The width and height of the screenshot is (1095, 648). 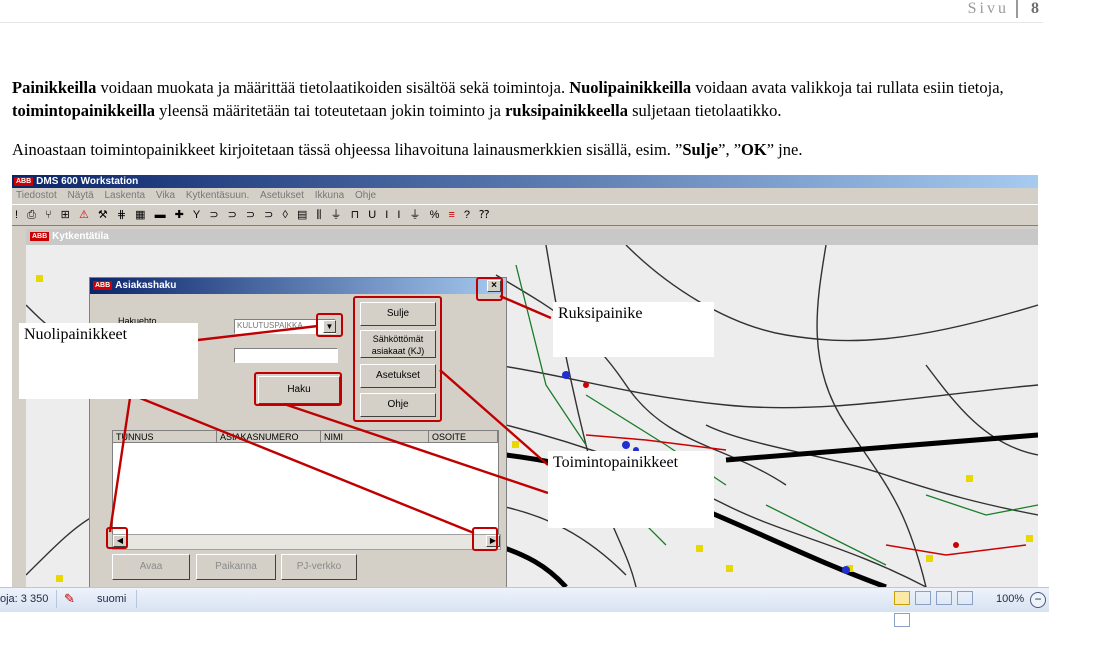 I want to click on language-indicator: suomi, so click(x=111, y=599).